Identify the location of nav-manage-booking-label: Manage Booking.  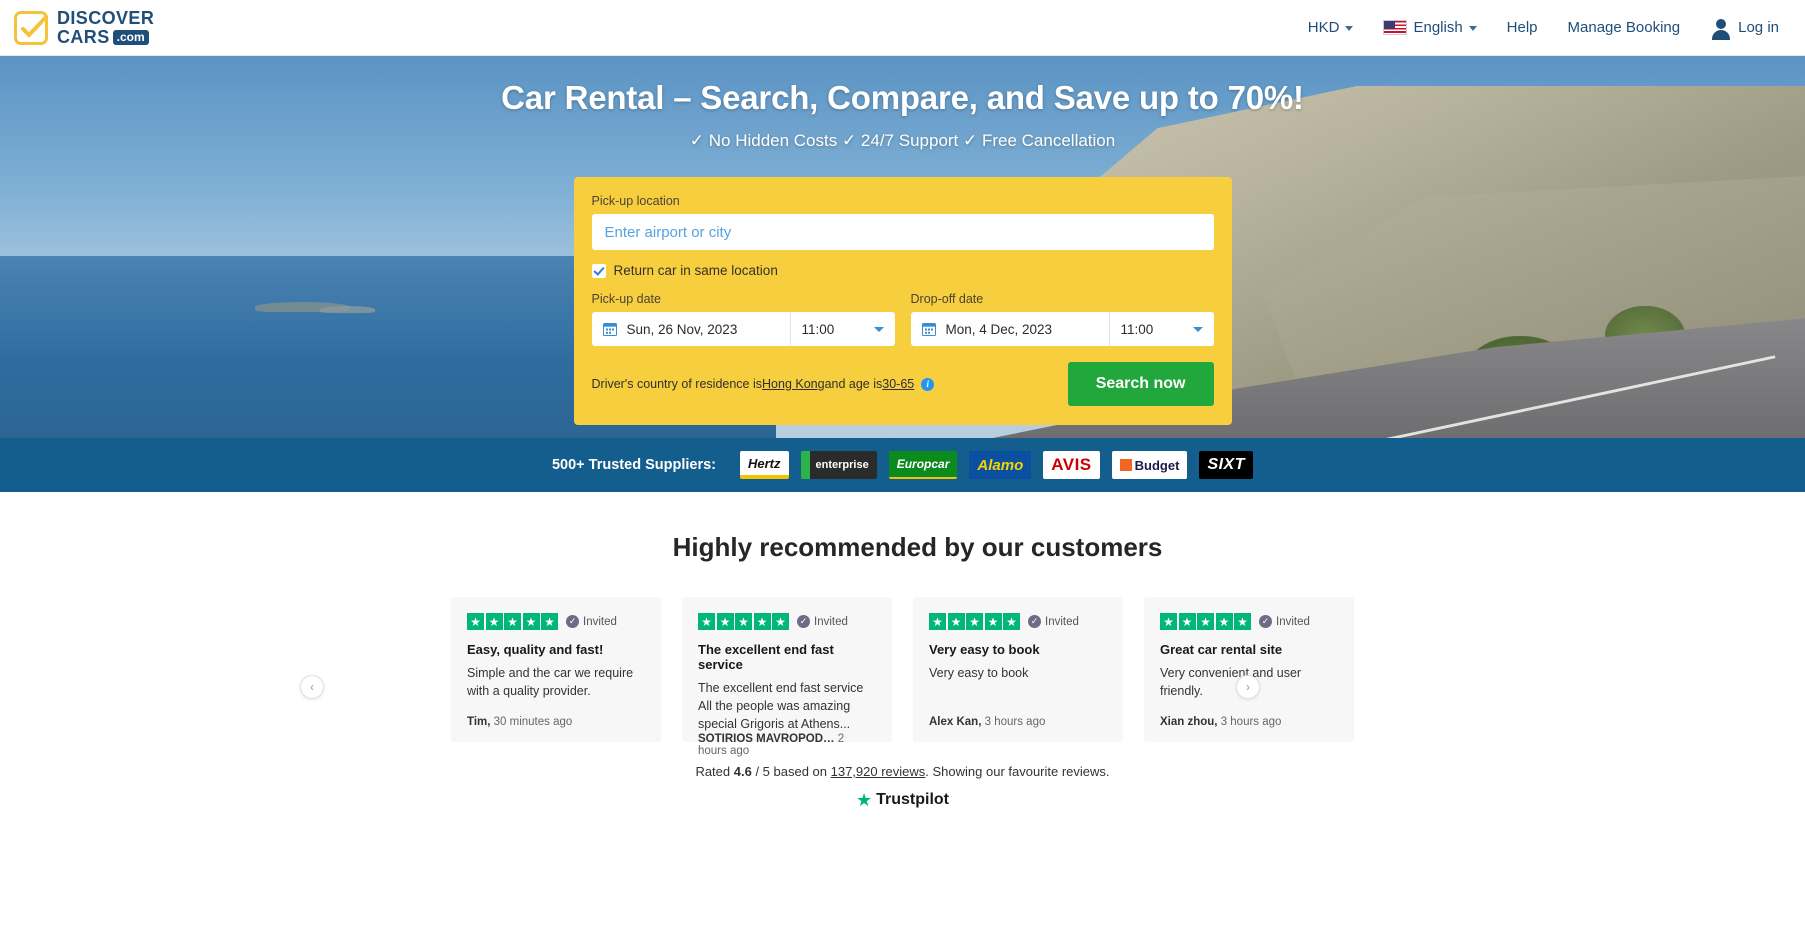
(1624, 27).